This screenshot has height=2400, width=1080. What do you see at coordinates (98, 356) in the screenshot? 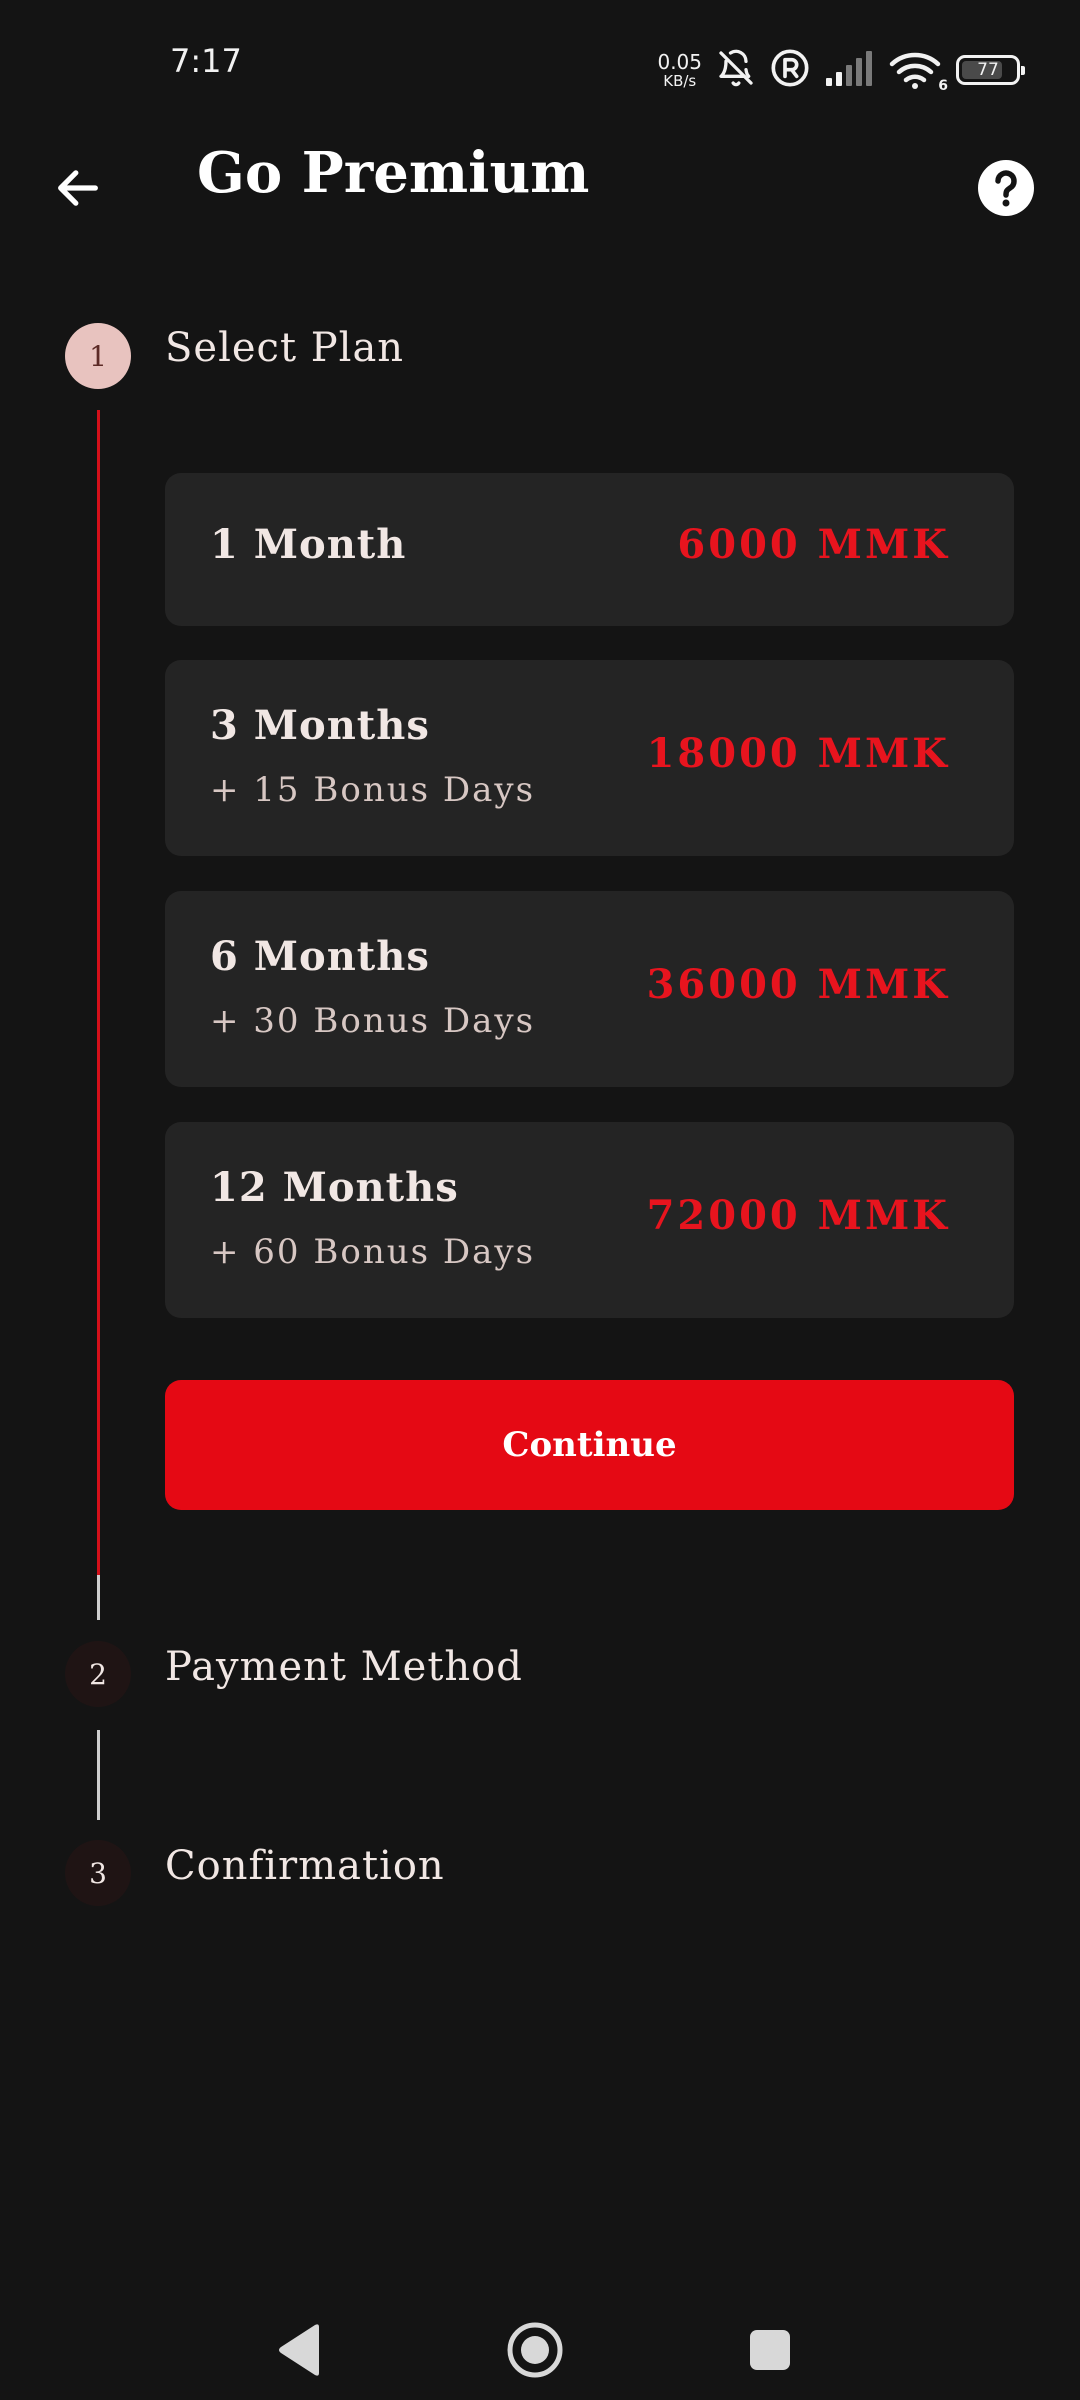
I see `step-1-indicator: 1` at bounding box center [98, 356].